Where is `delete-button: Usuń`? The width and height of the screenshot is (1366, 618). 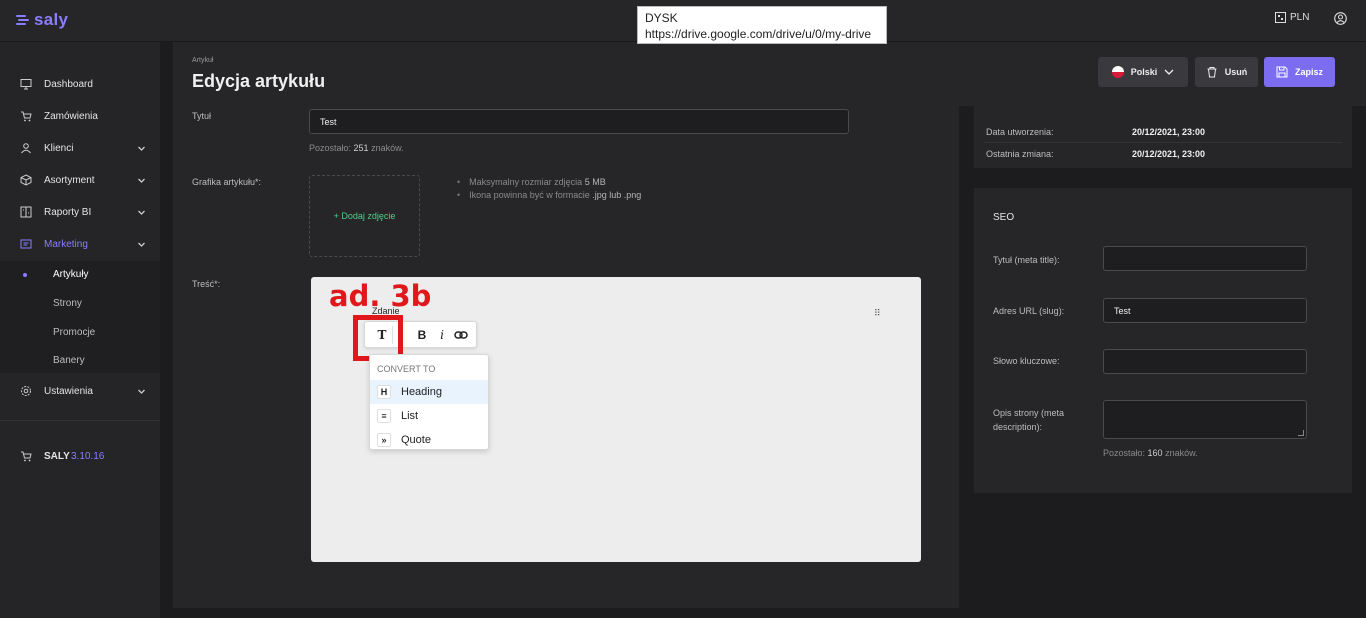
delete-button: Usuń is located at coordinates (1226, 72).